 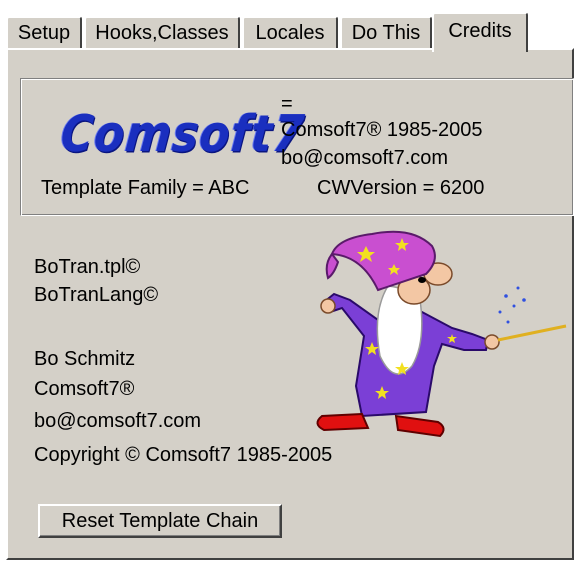 I want to click on file-botran-tpl: BoTran.tpl©, so click(x=87, y=267).